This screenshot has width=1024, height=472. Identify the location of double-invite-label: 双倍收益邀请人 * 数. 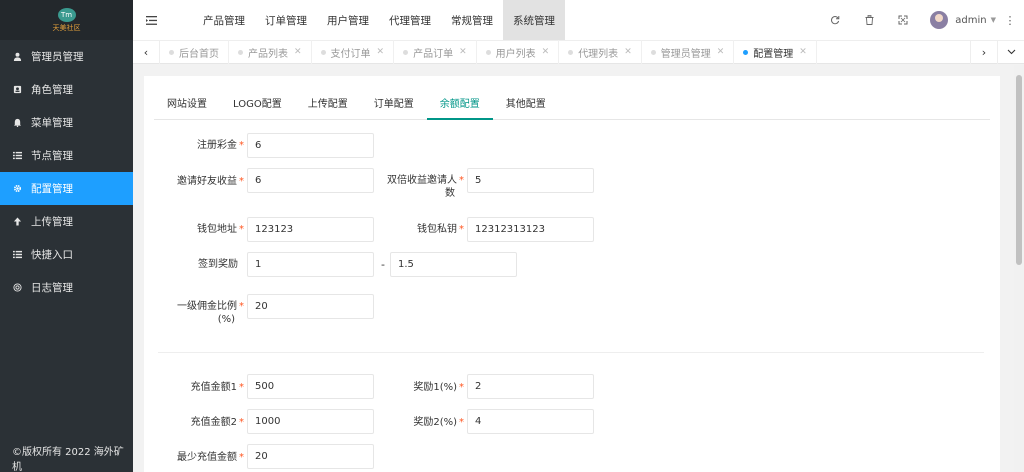
(419, 187).